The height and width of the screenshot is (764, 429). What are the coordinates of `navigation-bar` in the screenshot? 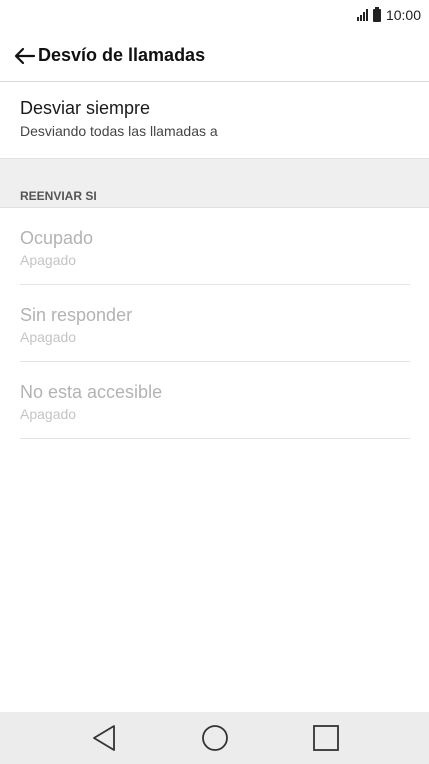 It's located at (214, 738).